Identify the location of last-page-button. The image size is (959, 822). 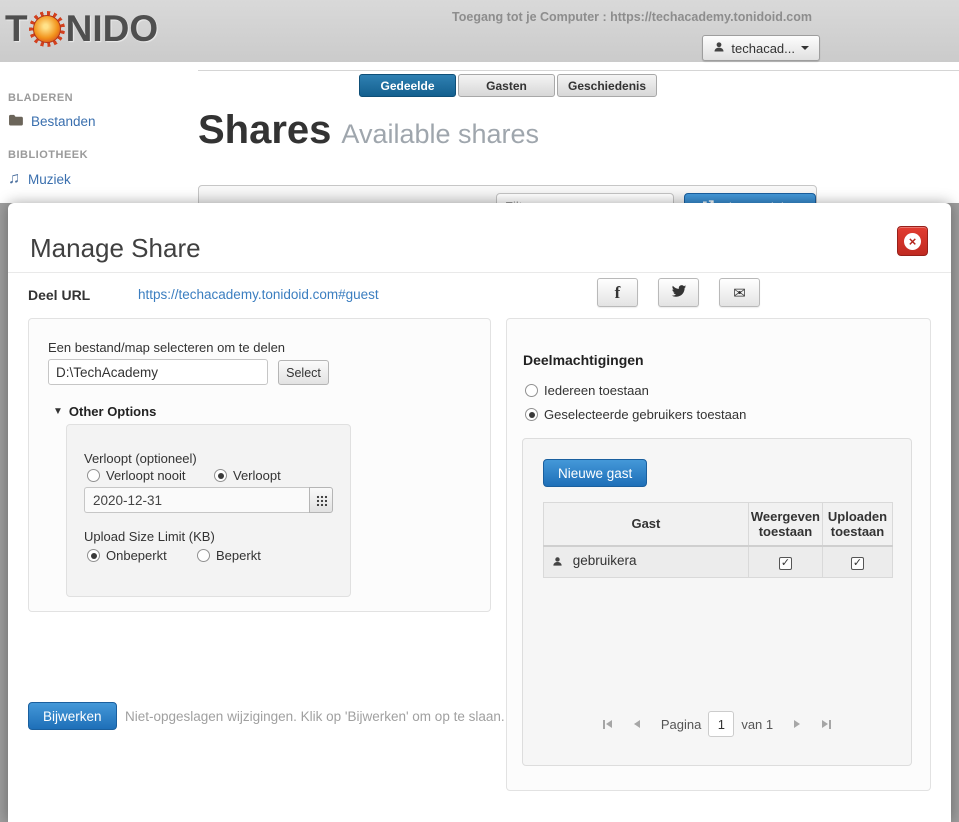
(826, 724).